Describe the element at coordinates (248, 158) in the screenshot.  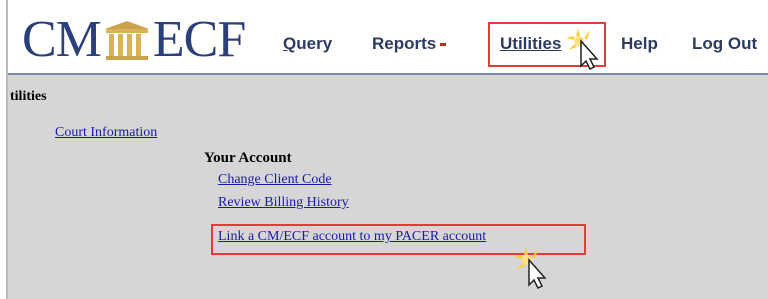
I see `your-account-heading: Your Account` at that location.